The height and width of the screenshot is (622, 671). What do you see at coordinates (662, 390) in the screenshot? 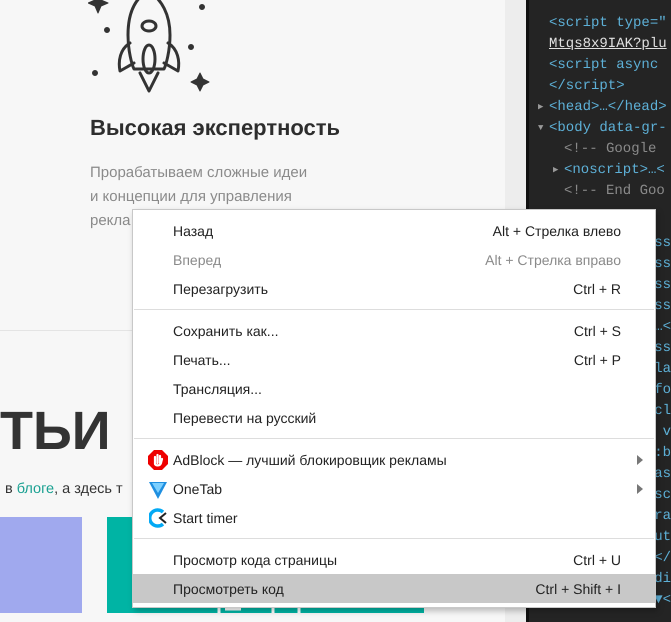
I see `code-line: fo` at bounding box center [662, 390].